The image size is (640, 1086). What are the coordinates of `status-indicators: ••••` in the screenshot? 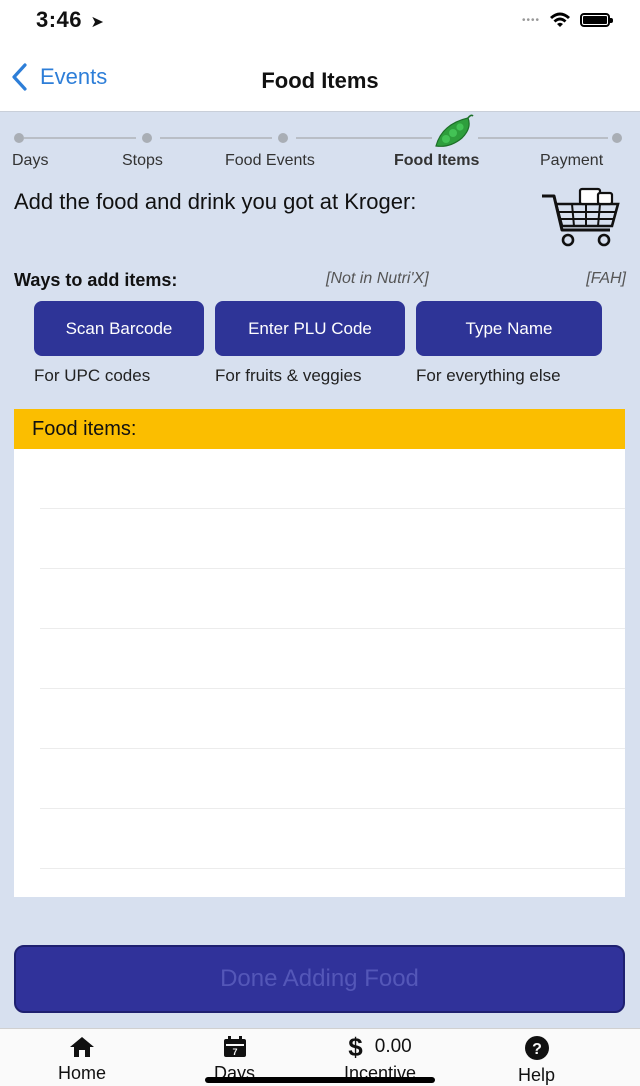 It's located at (567, 20).